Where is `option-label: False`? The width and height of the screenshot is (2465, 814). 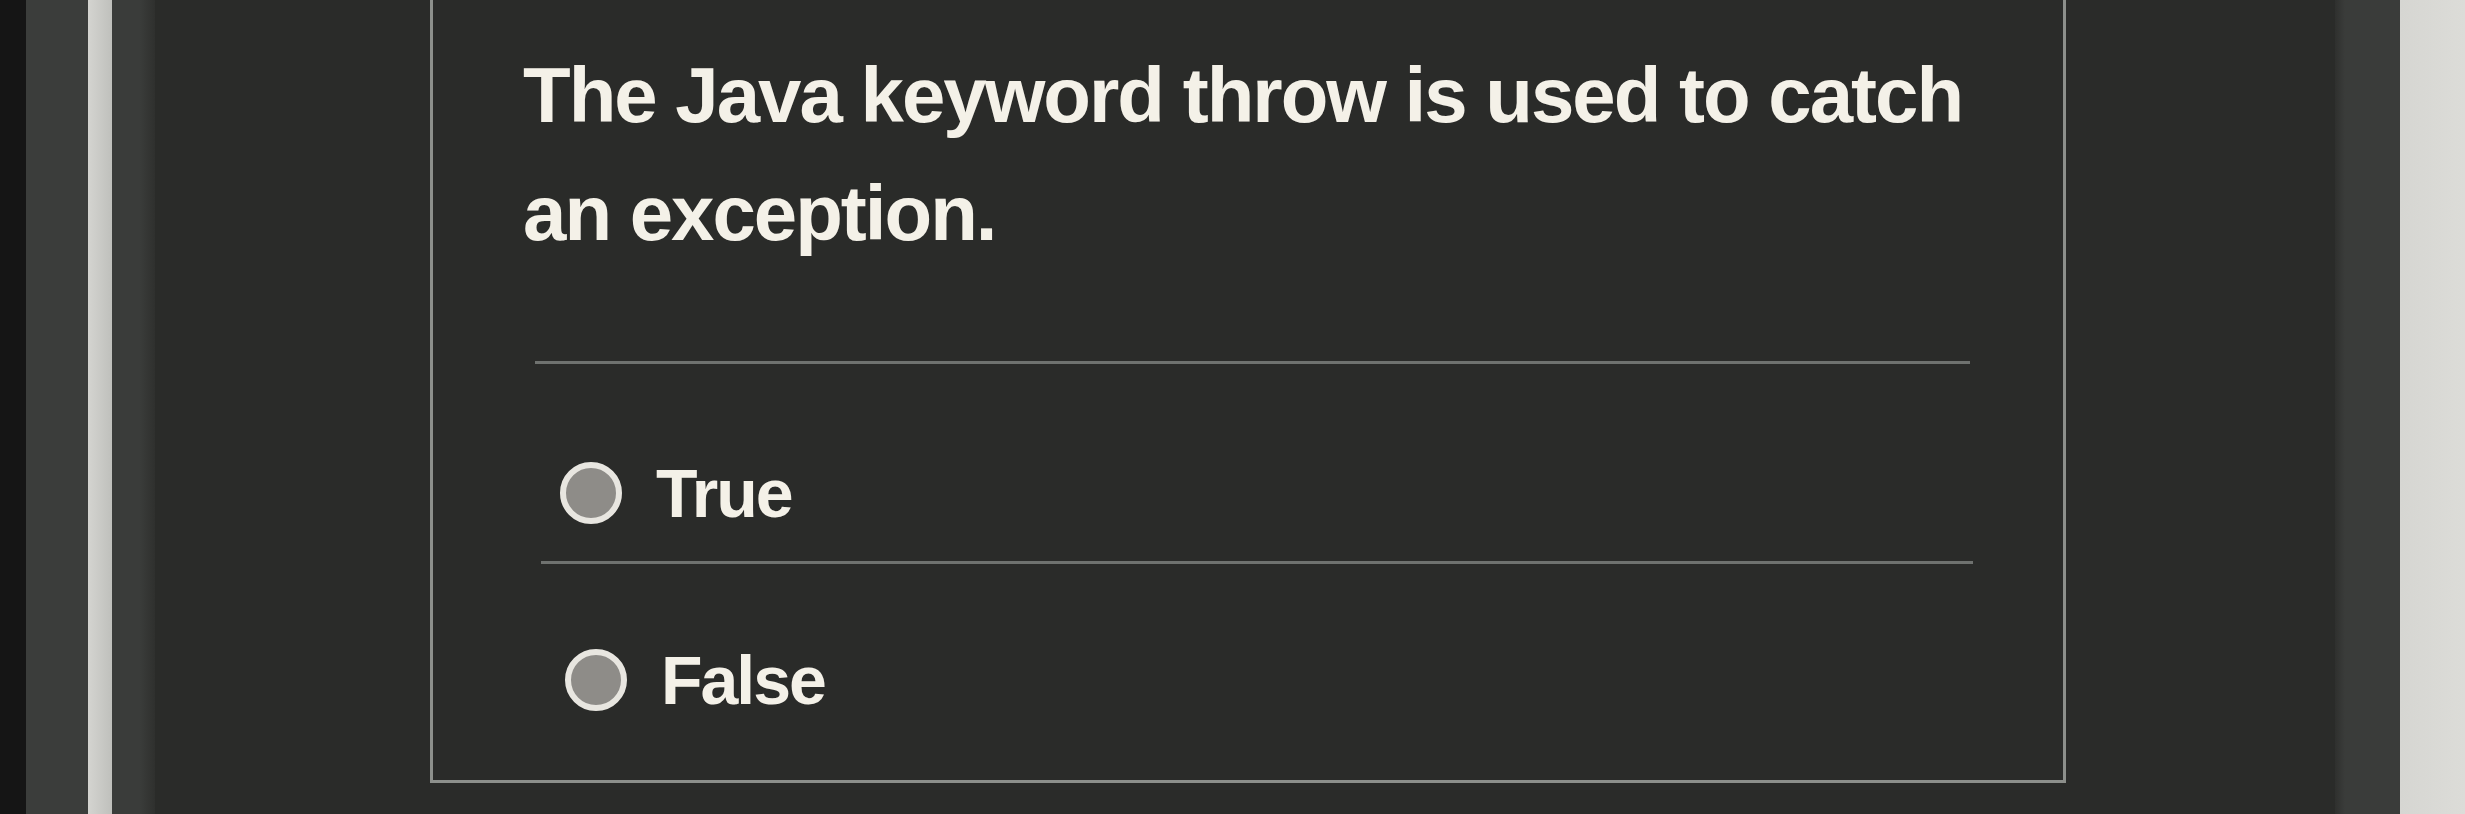
option-label: False is located at coordinates (743, 680).